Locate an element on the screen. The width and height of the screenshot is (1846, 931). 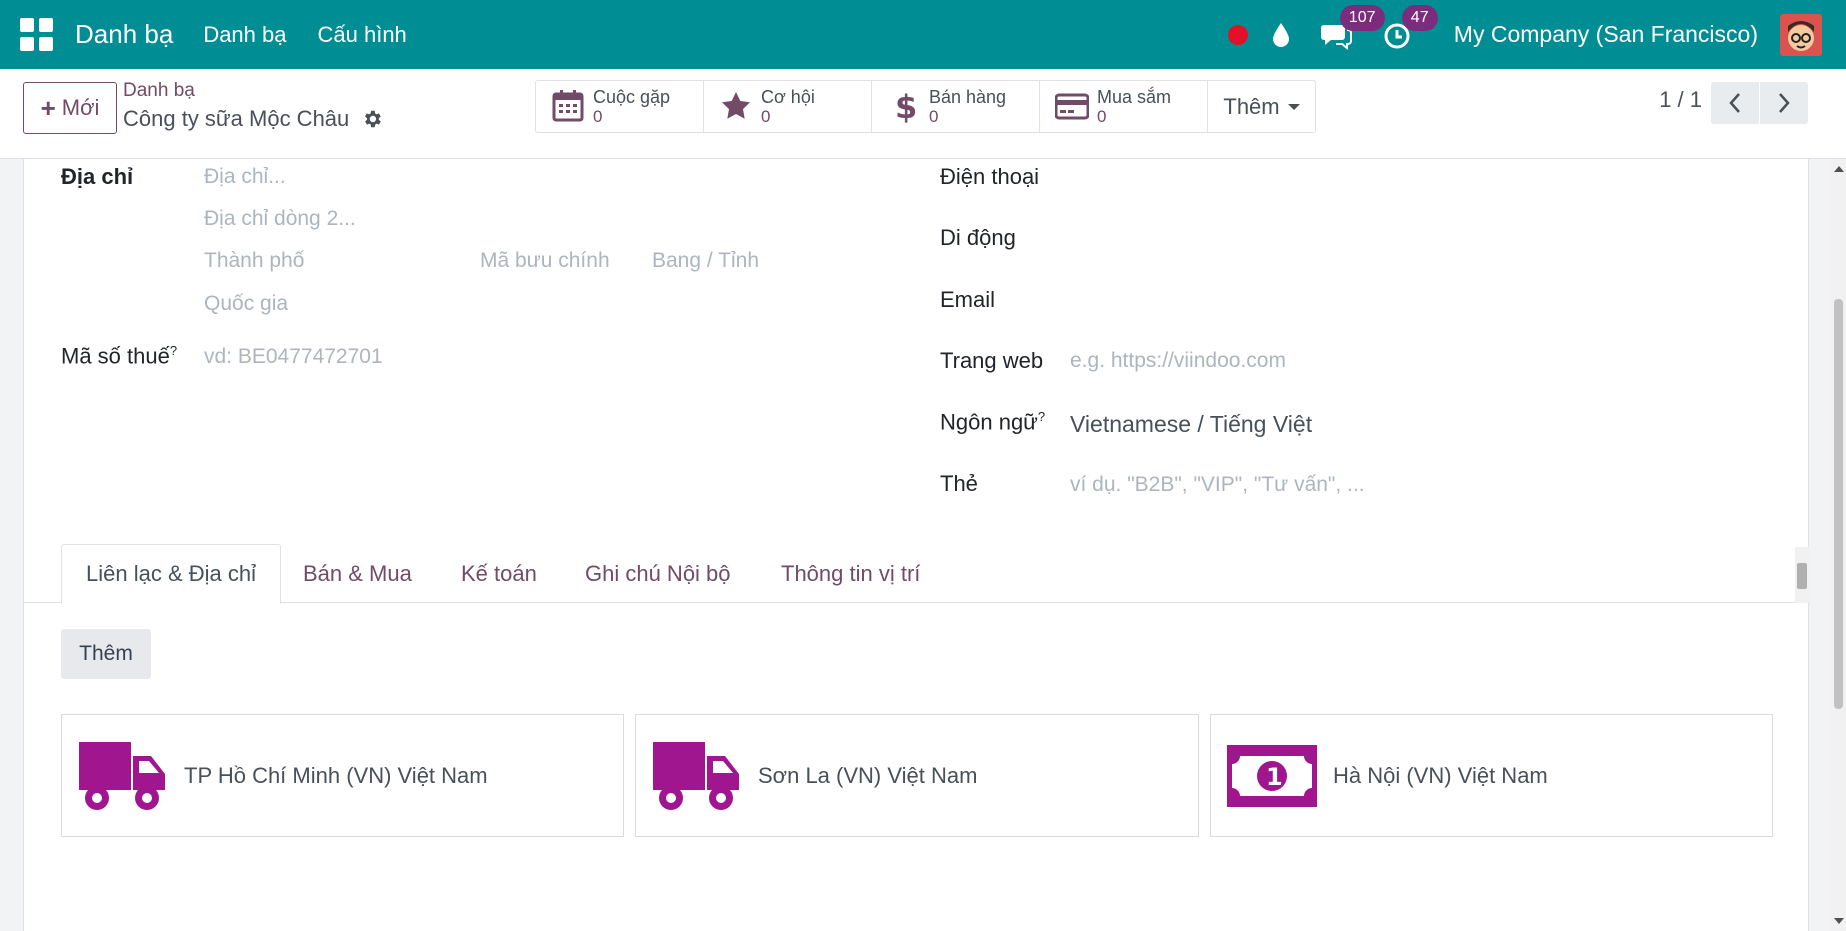
messages-badge: 107 is located at coordinates (1362, 17).